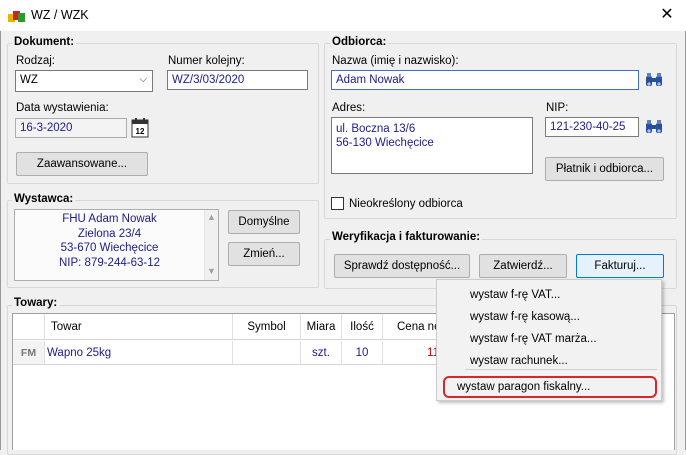 Image resolution: width=686 pixels, height=455 pixels. What do you see at coordinates (211, 217) in the screenshot?
I see `scroll-up-icon: ▲` at bounding box center [211, 217].